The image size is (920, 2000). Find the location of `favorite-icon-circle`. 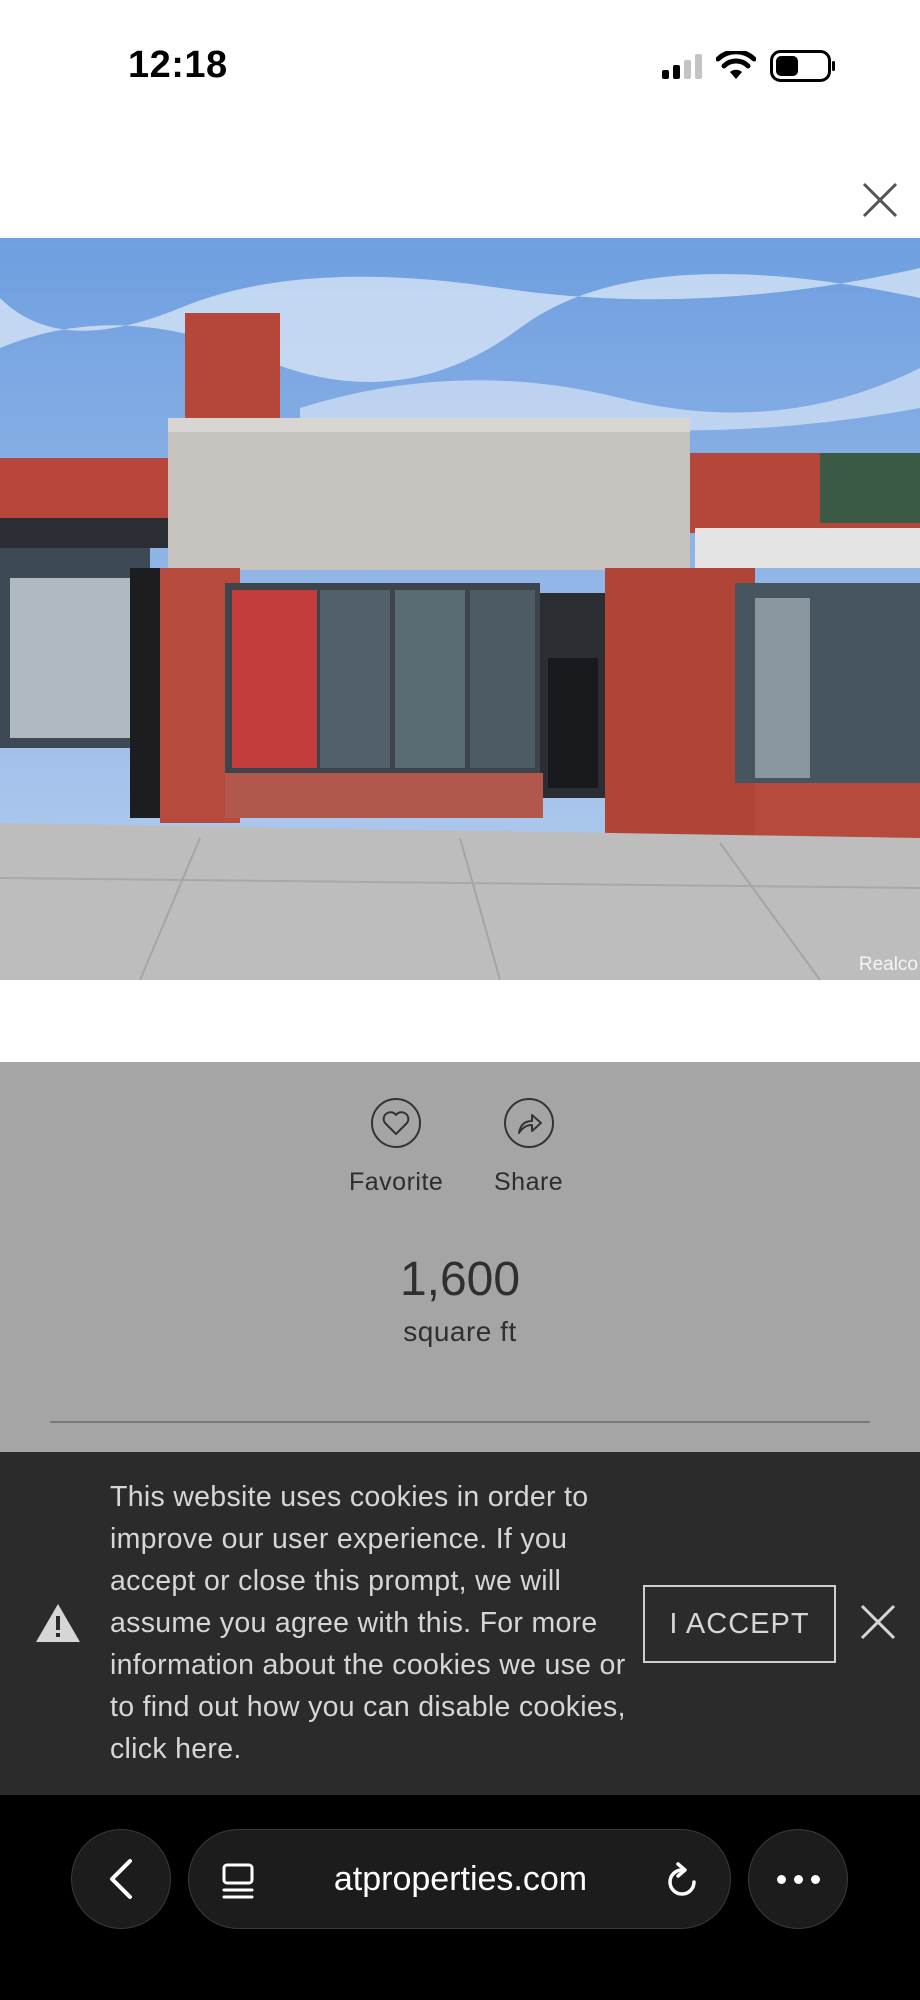

favorite-icon-circle is located at coordinates (396, 1123).